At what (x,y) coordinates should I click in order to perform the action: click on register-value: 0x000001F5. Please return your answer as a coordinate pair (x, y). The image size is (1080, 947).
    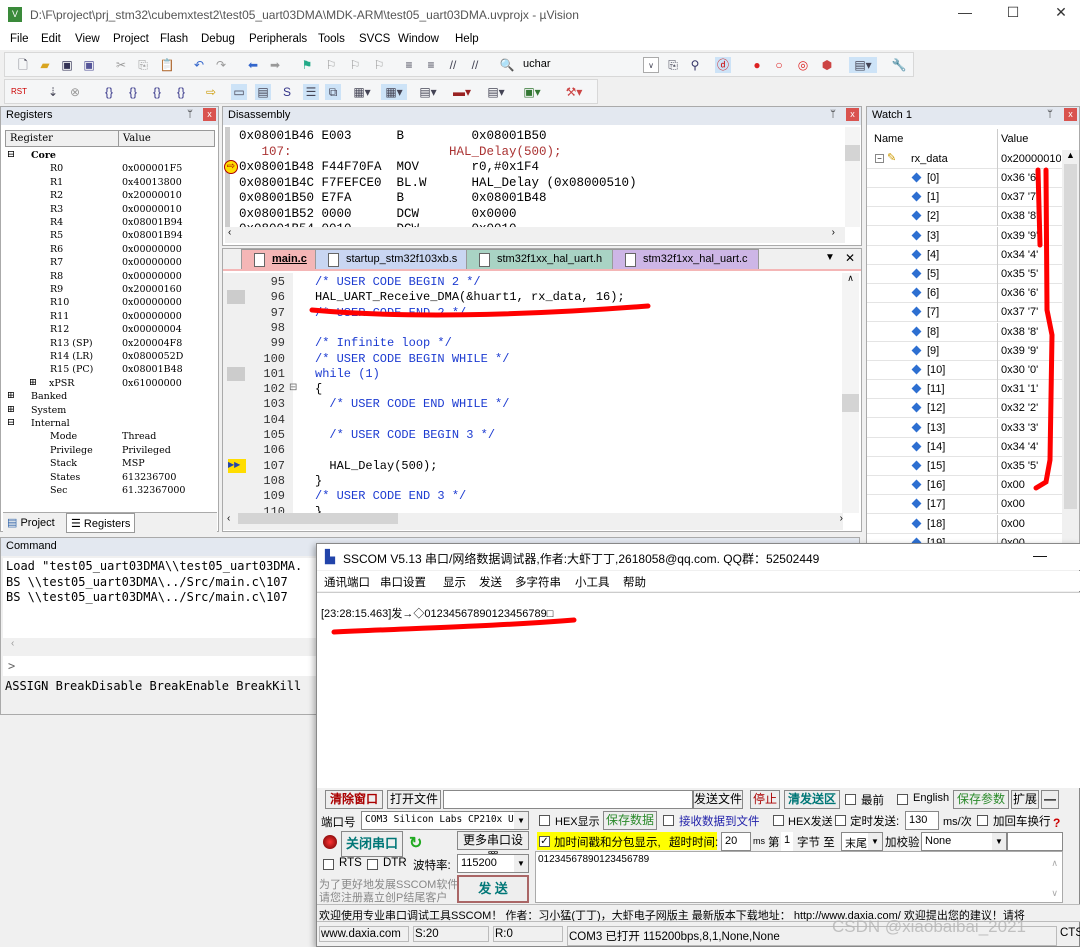
    Looking at the image, I should click on (152, 168).